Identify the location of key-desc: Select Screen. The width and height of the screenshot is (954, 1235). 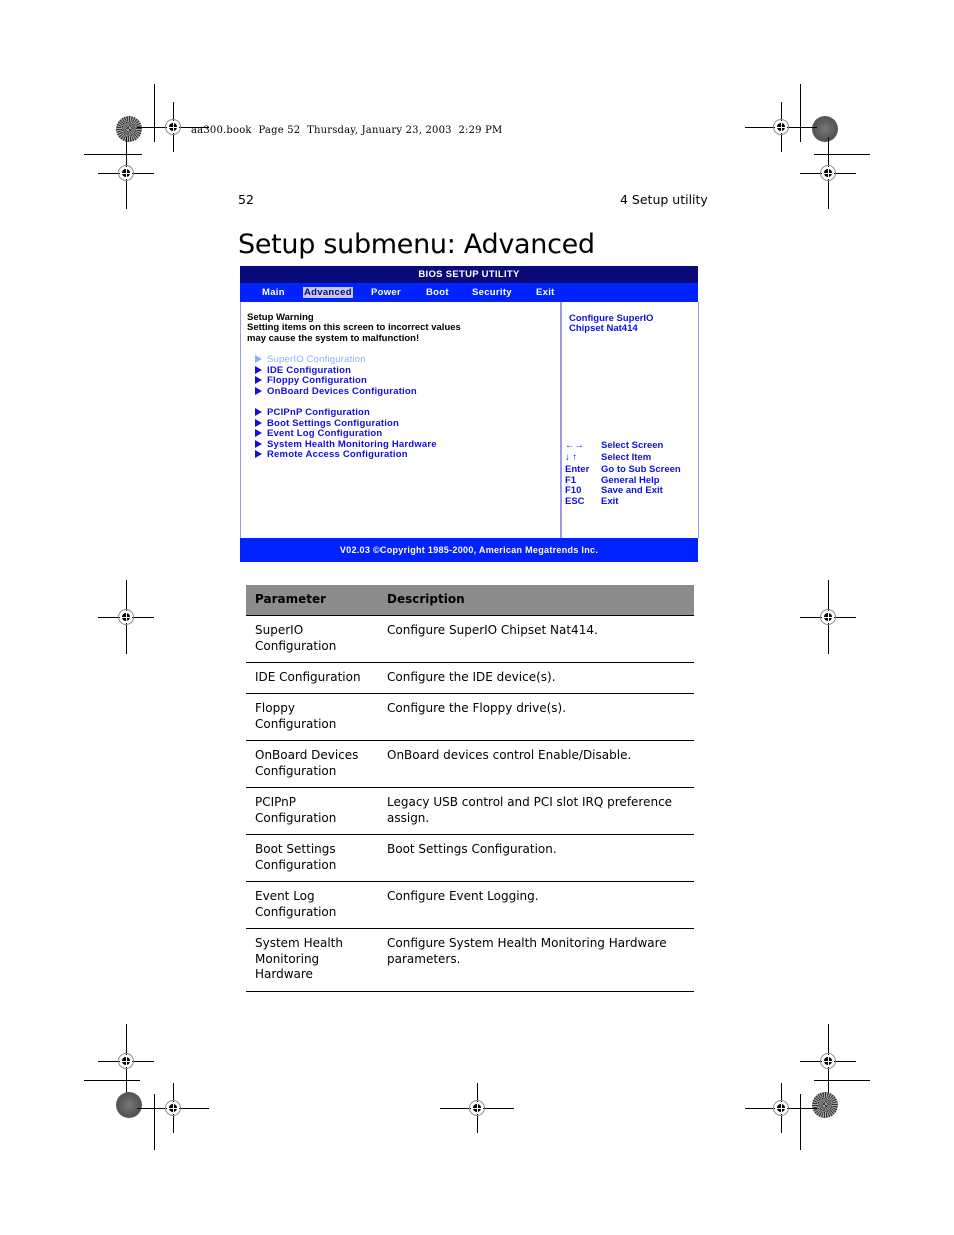
(632, 445).